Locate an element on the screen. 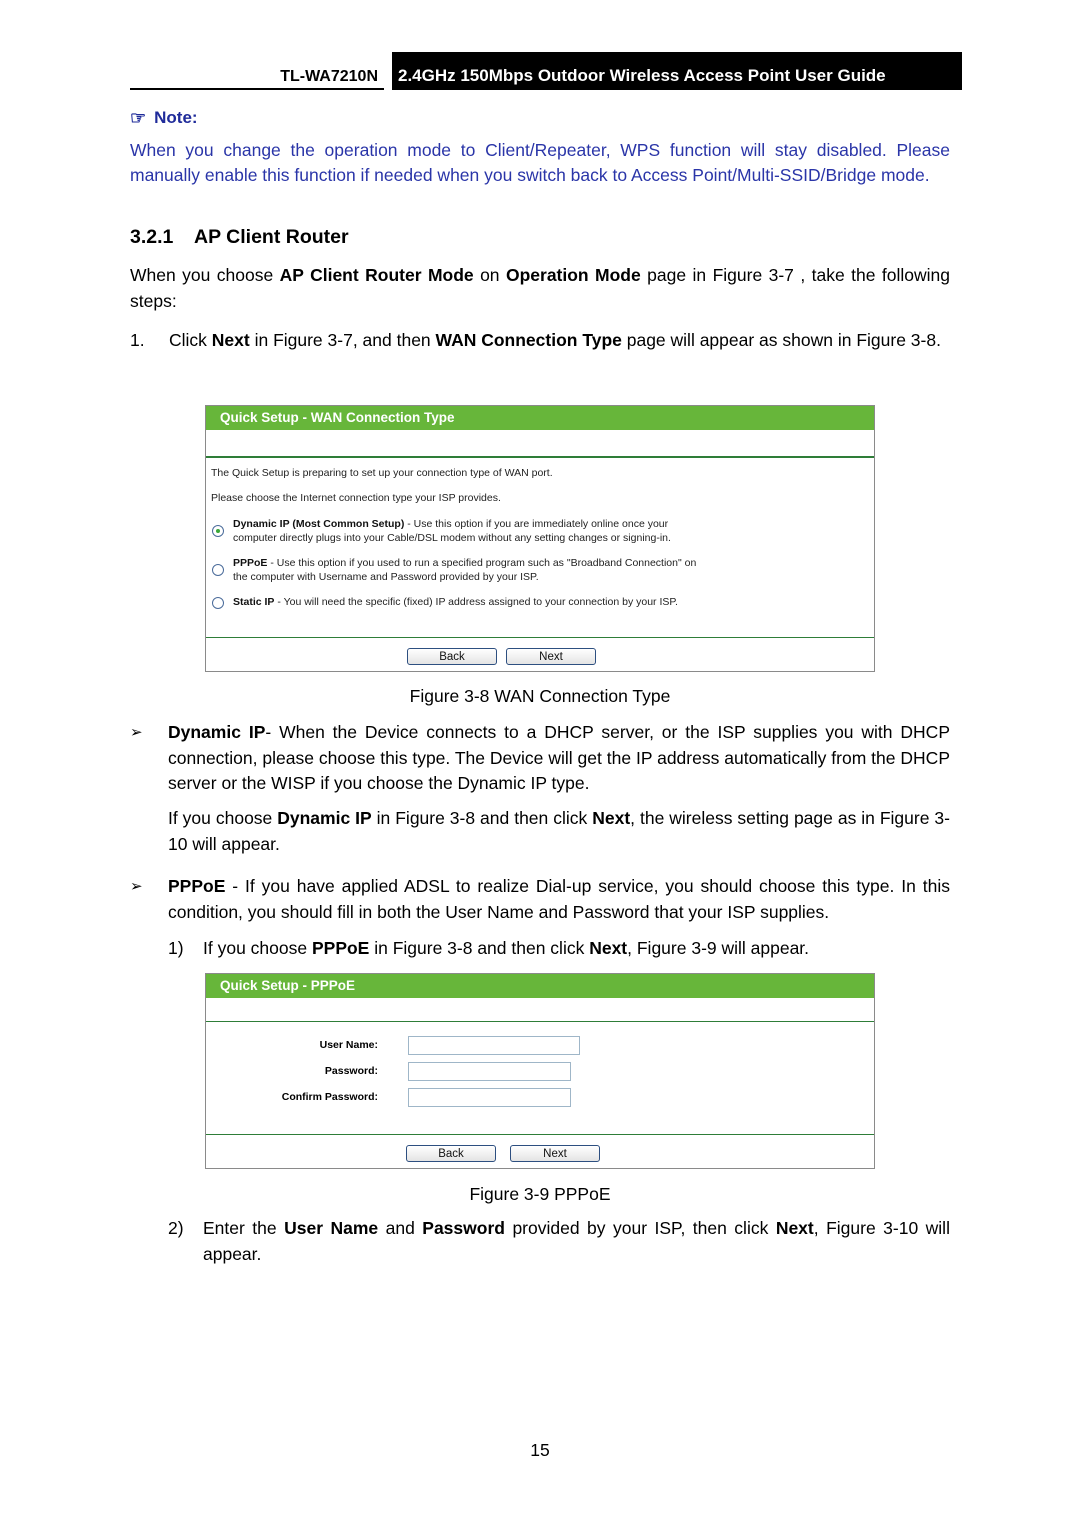 This screenshot has width=1080, height=1527. text: , Figure 3-9 will appear. is located at coordinates (718, 948).